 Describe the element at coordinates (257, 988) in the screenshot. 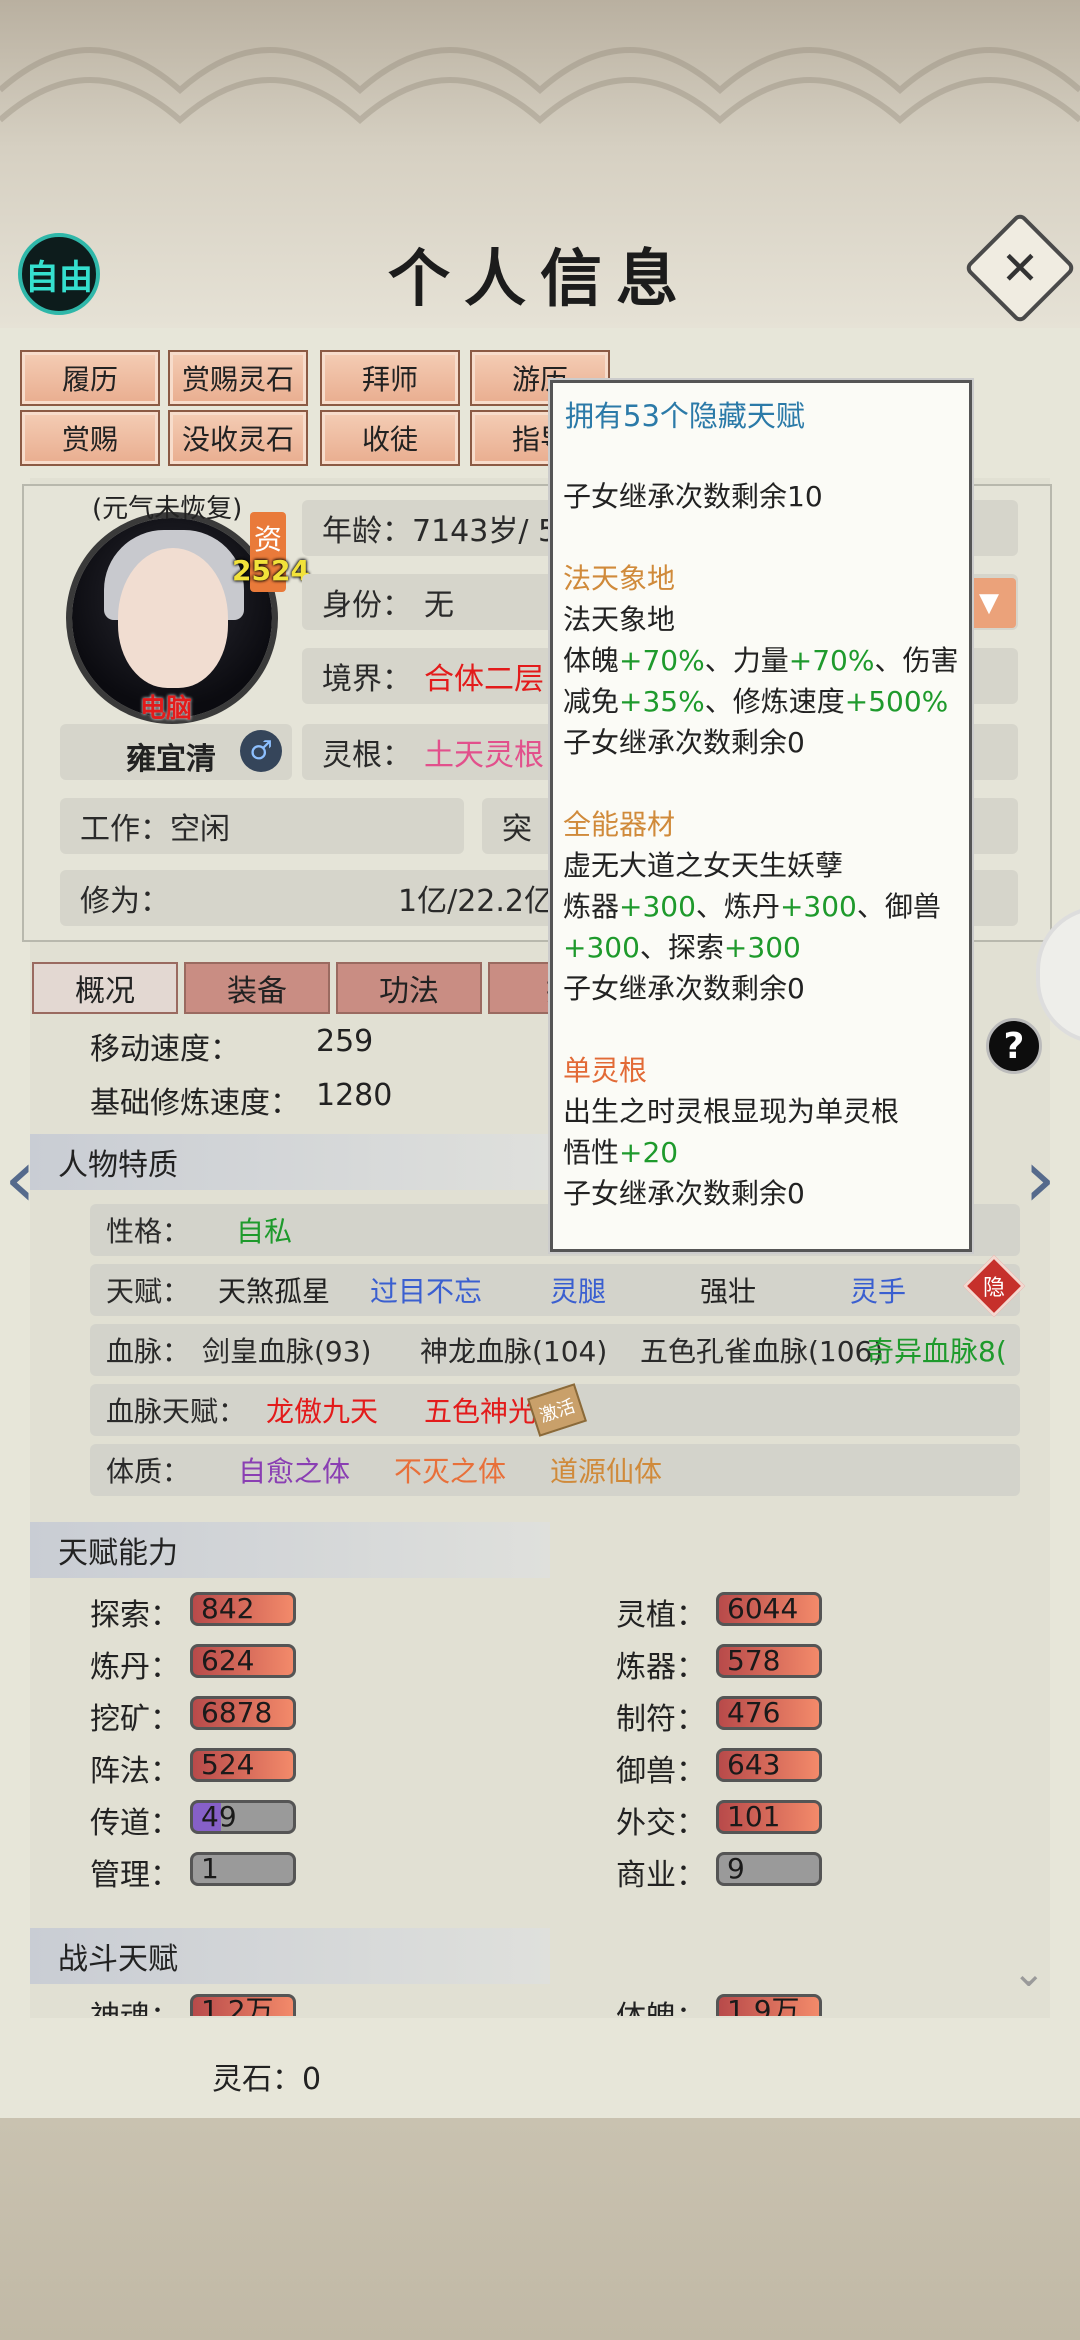

I see `tab-equipment: 装备` at that location.